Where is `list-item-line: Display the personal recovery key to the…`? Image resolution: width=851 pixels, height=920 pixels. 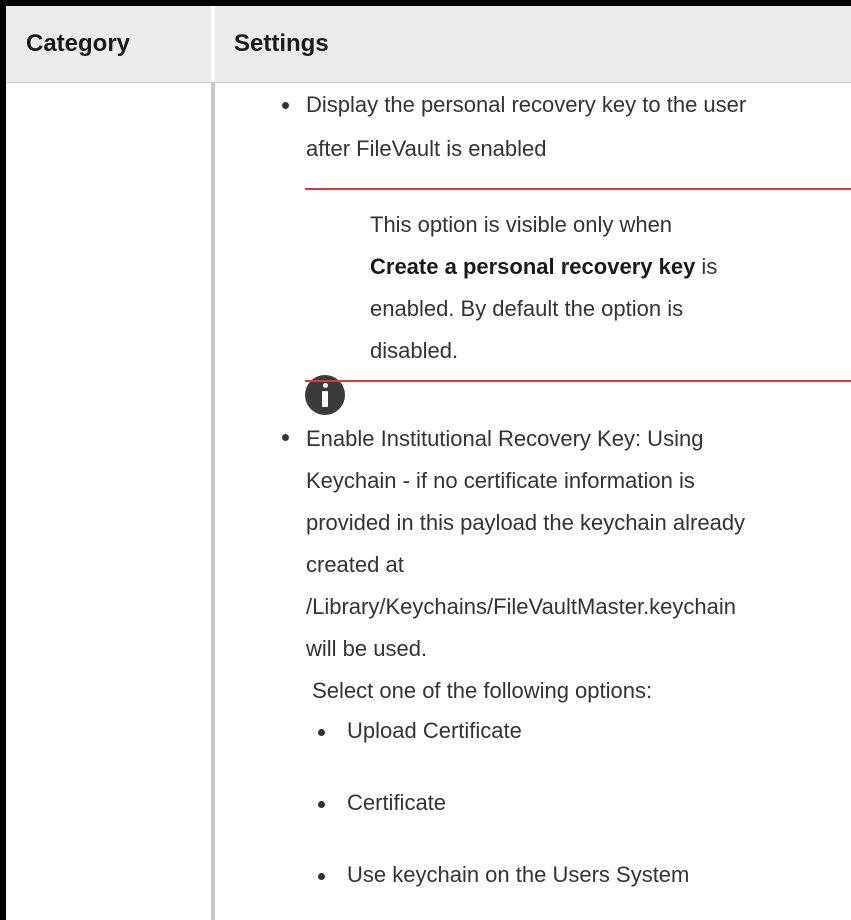 list-item-line: Display the personal recovery key to the… is located at coordinates (526, 104).